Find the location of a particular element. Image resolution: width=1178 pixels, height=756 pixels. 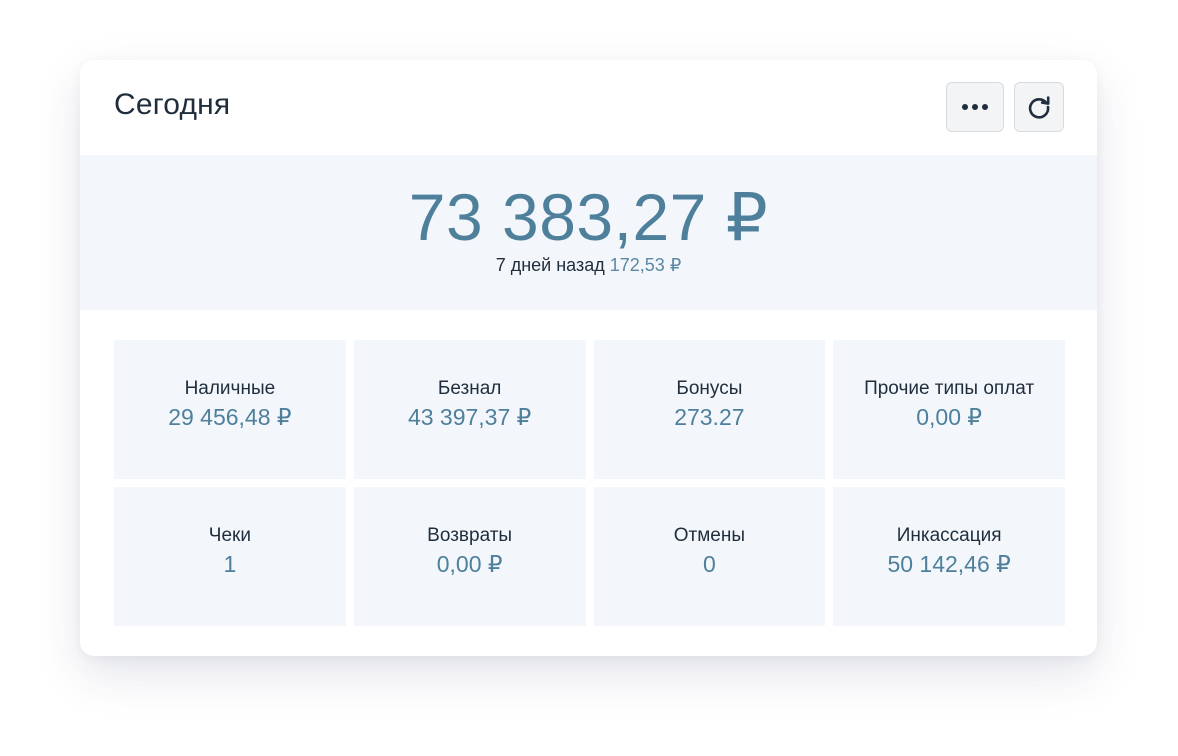

comparison-line: 7 дней назад 172,53 ₽ is located at coordinates (588, 265).